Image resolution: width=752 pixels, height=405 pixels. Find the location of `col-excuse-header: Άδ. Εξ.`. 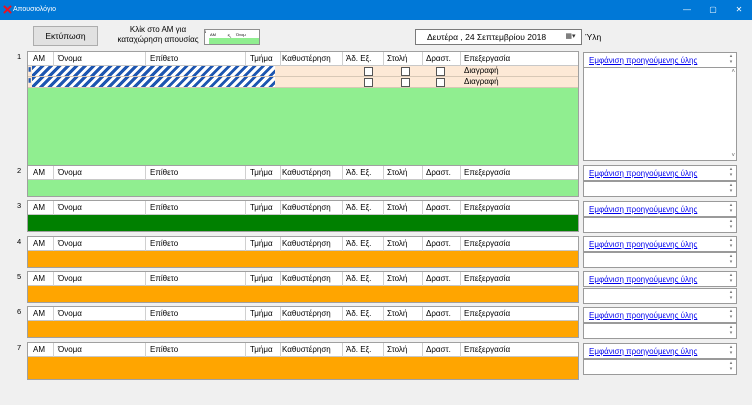

col-excuse-header: Άδ. Εξ. is located at coordinates (359, 58).